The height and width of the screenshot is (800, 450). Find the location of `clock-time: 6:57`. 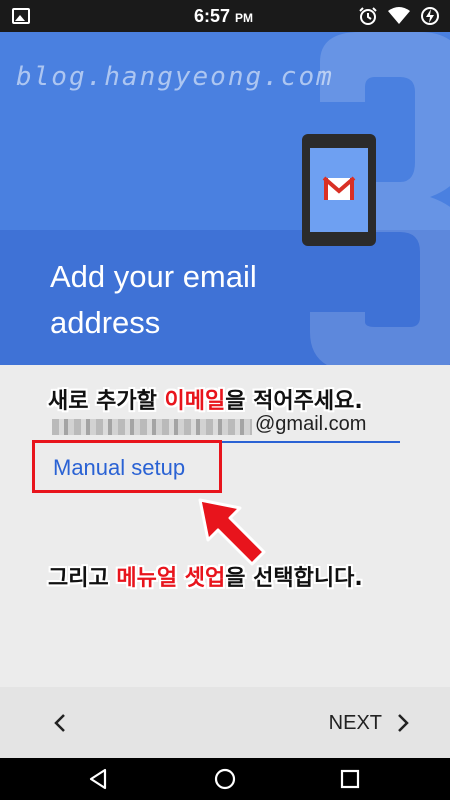

clock-time: 6:57 is located at coordinates (212, 16).